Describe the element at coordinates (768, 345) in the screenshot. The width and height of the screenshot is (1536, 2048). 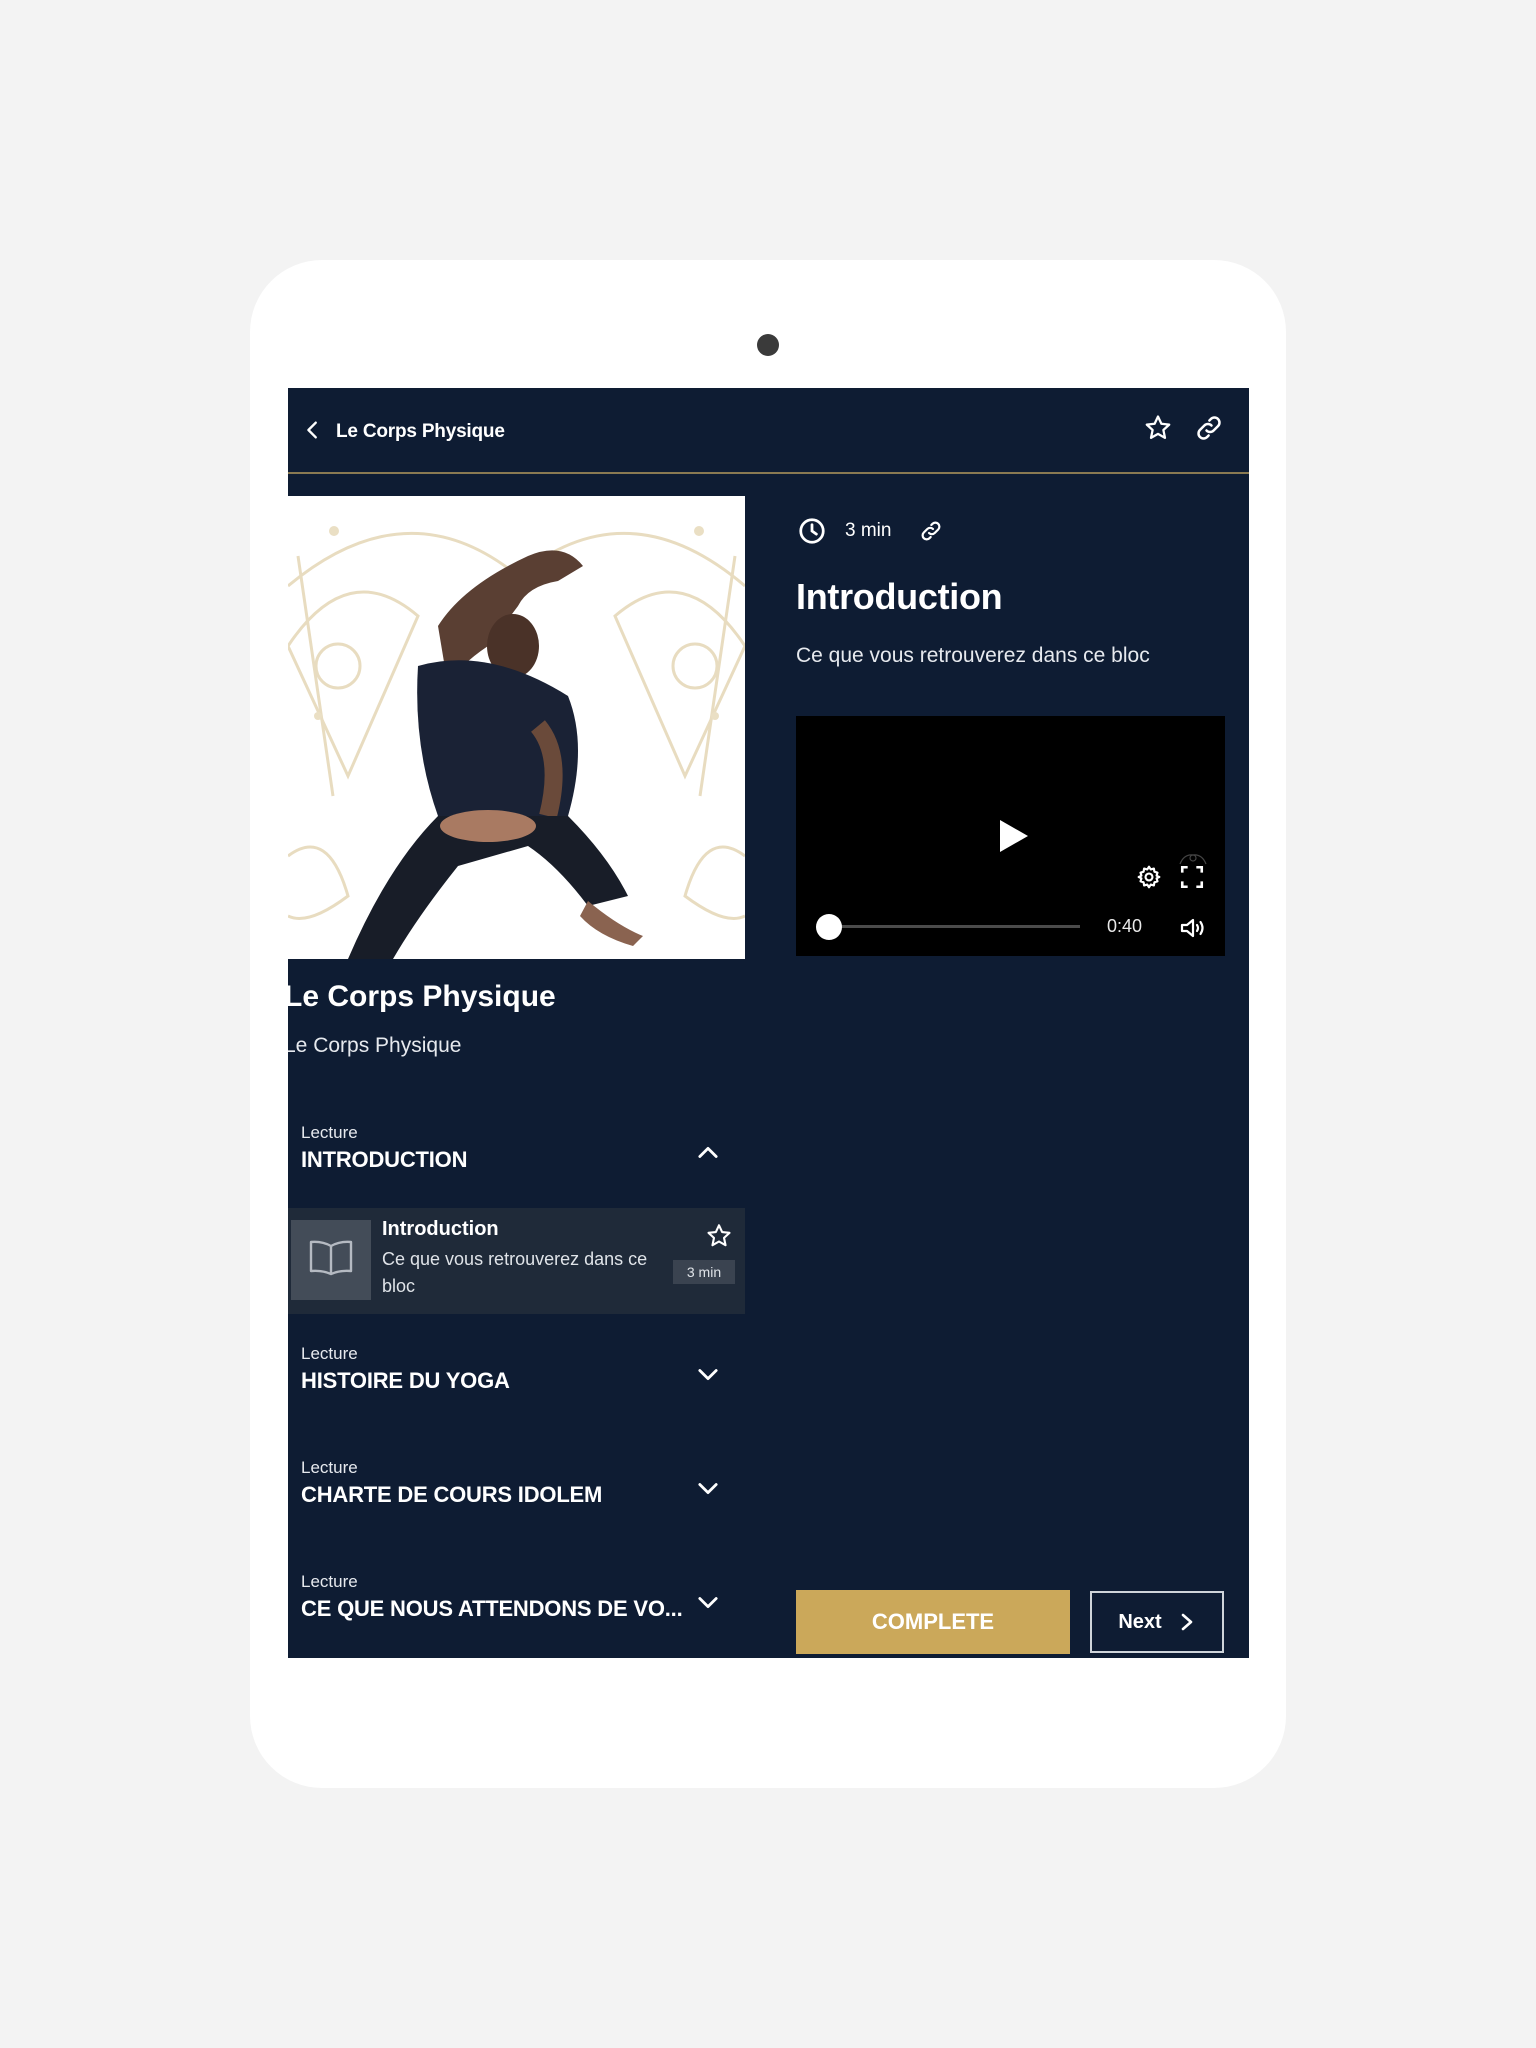
I see `camera-dot` at that location.